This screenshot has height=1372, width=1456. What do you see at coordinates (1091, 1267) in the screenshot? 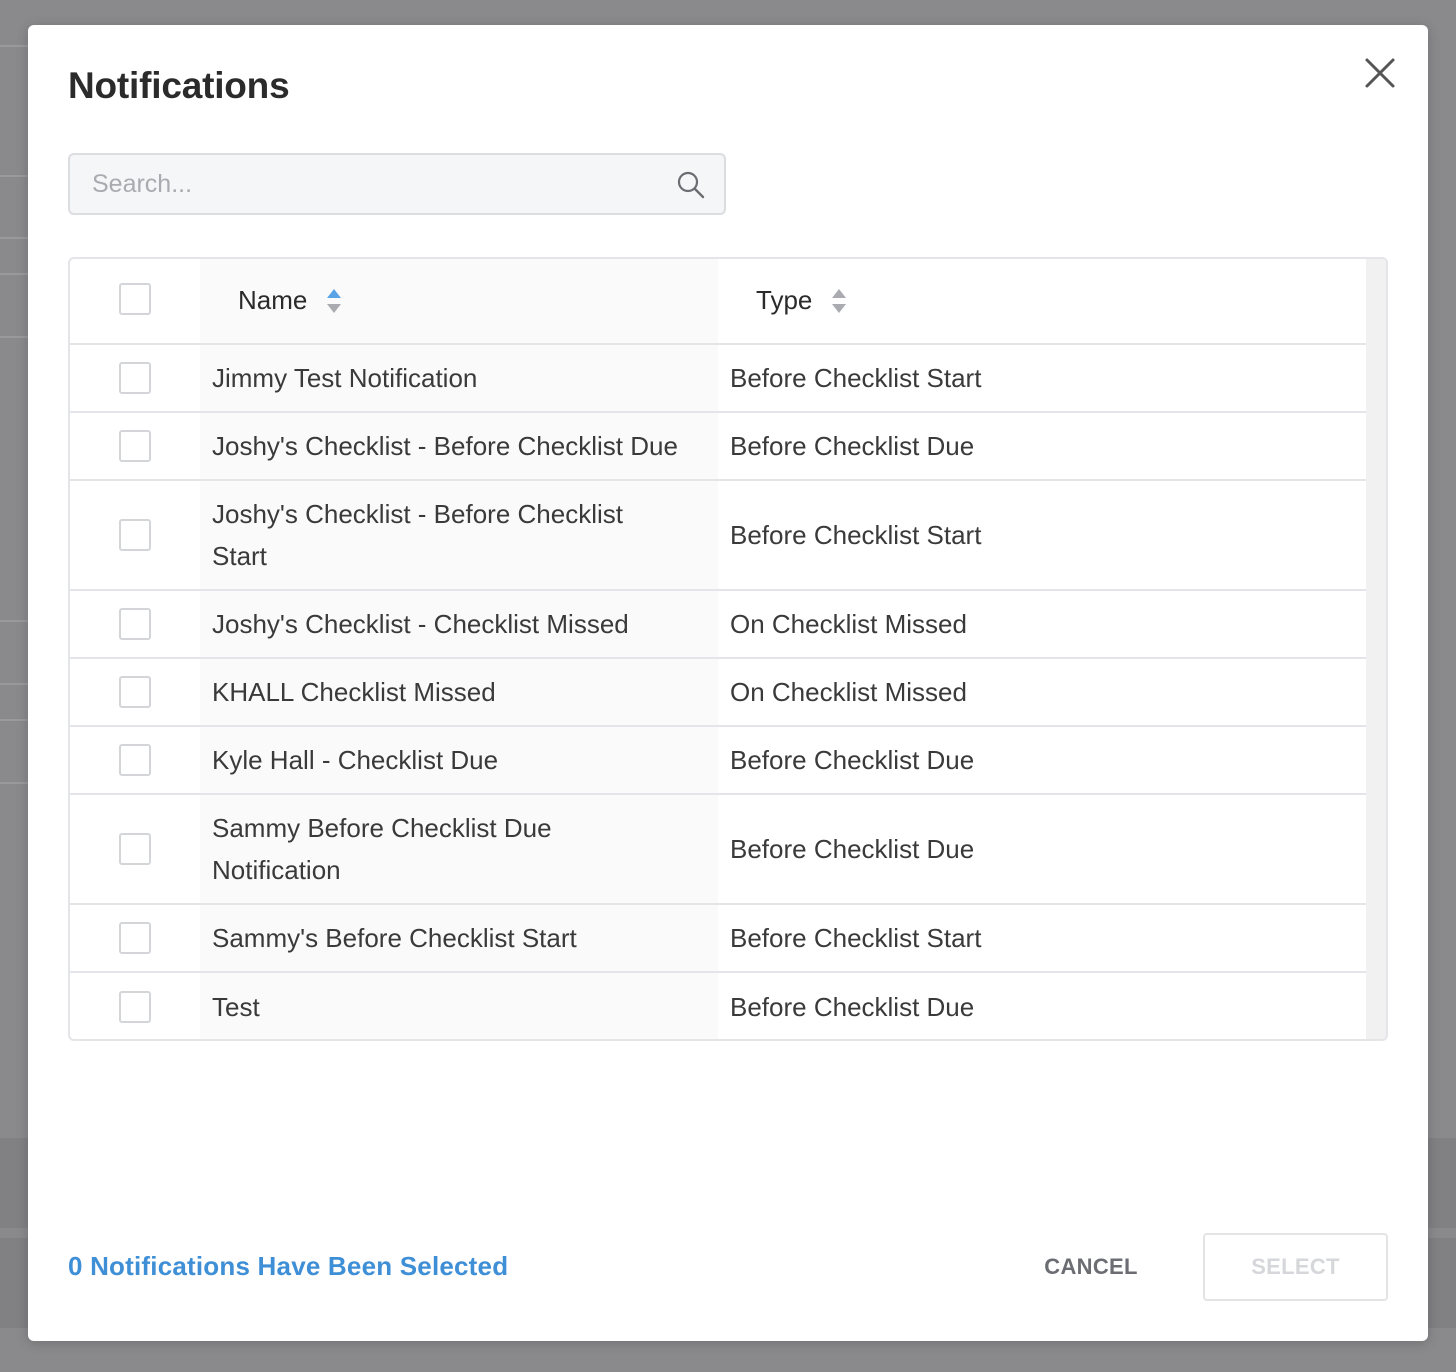
I see `cancel-button: CANCEL` at bounding box center [1091, 1267].